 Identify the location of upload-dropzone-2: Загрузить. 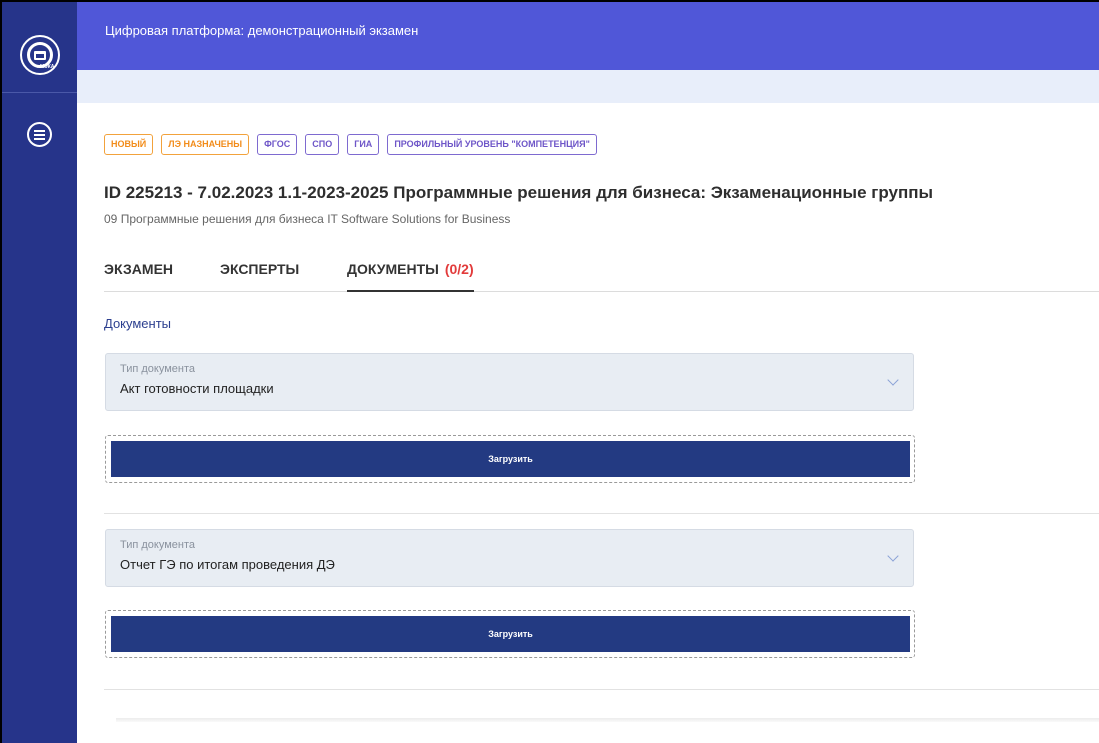
(510, 634).